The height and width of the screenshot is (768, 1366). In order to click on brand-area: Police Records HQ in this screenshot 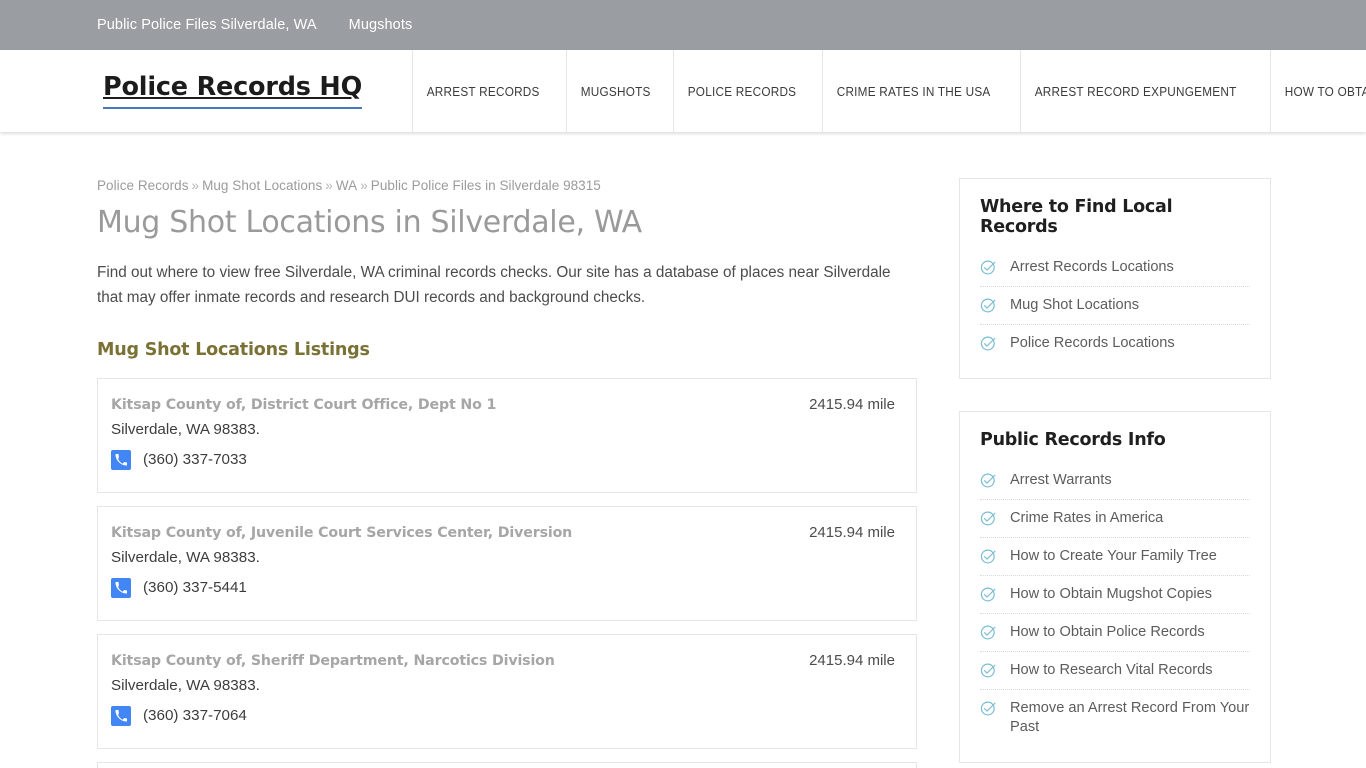, I will do `click(206, 91)`.